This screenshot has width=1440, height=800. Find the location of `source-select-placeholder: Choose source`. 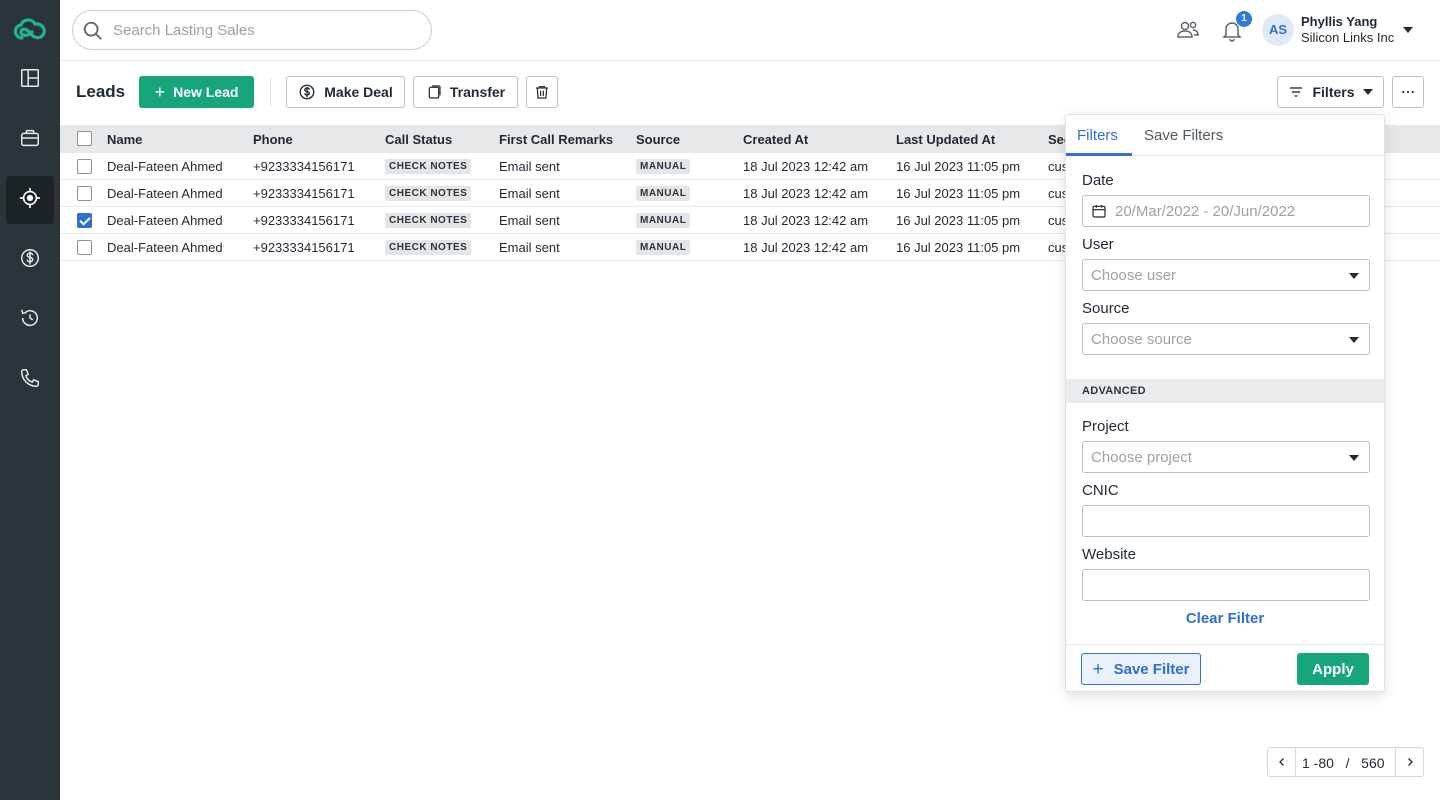

source-select-placeholder: Choose source is located at coordinates (1141, 339).